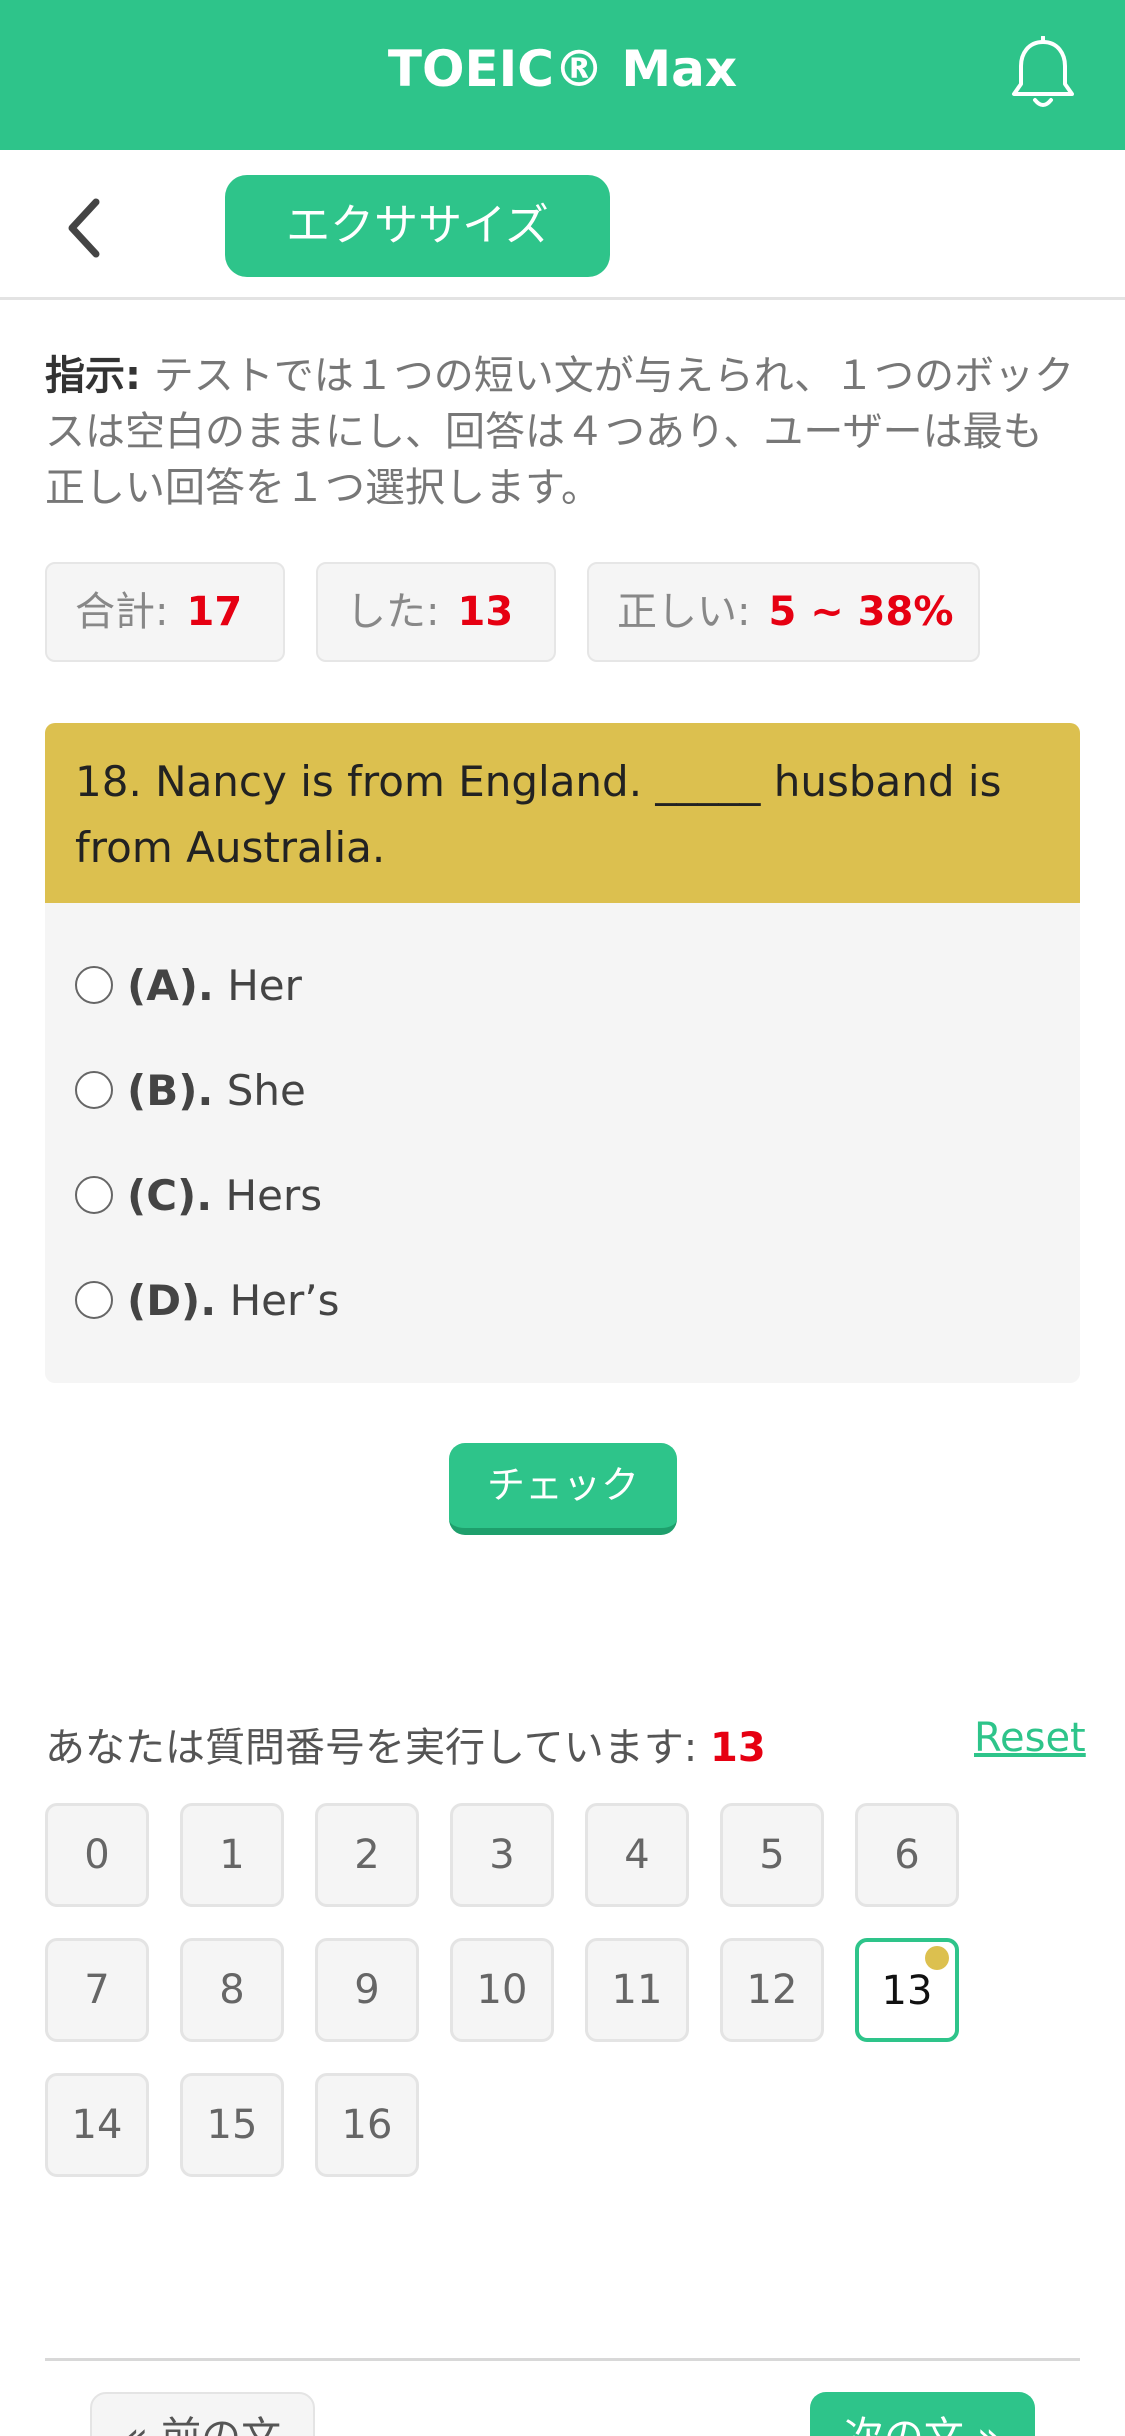 This screenshot has width=1125, height=2436. What do you see at coordinates (684, 612) in the screenshot?
I see `stat-correct-label: 正しい:` at bounding box center [684, 612].